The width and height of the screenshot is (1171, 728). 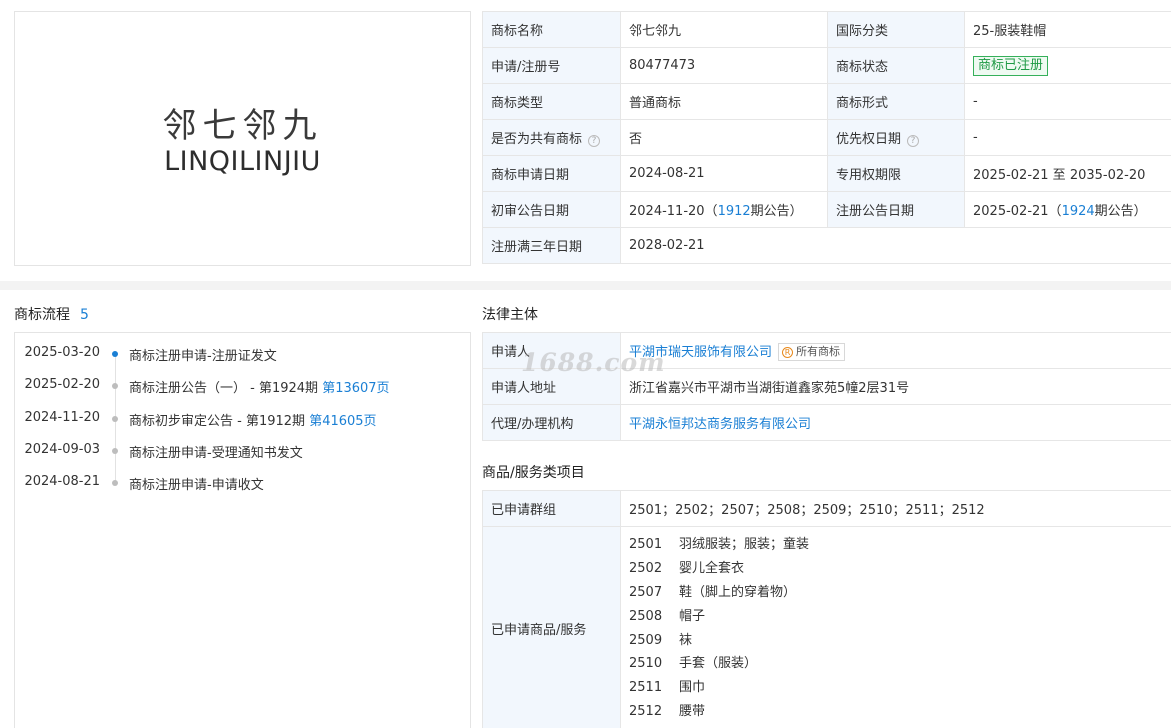 What do you see at coordinates (585, 285) in the screenshot?
I see `section-divider` at bounding box center [585, 285].